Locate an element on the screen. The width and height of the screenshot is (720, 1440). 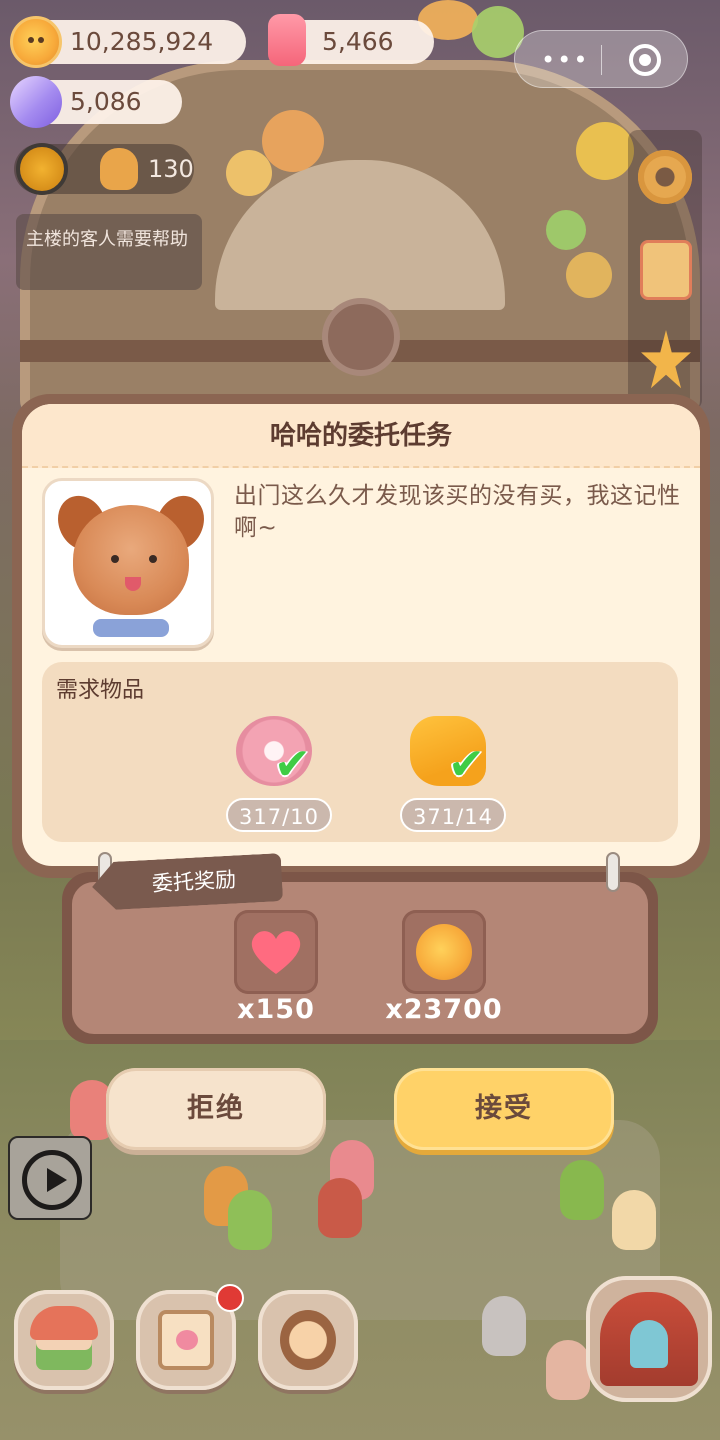
mini-program-capsule: ••• is located at coordinates (601, 59).